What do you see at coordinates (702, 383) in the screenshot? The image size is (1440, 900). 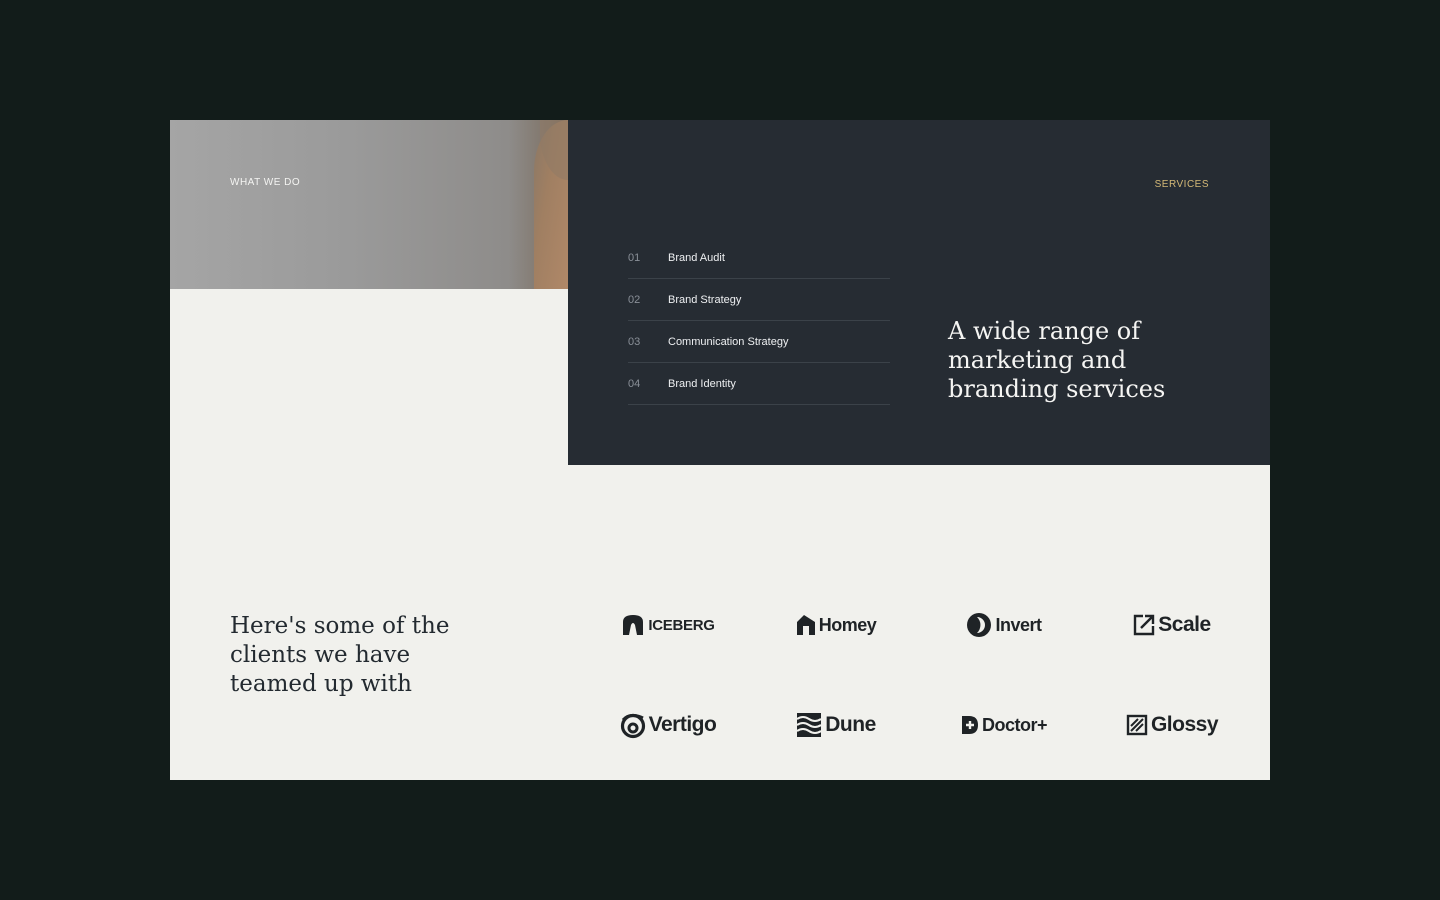 I see `service-label: Brand Identity` at bounding box center [702, 383].